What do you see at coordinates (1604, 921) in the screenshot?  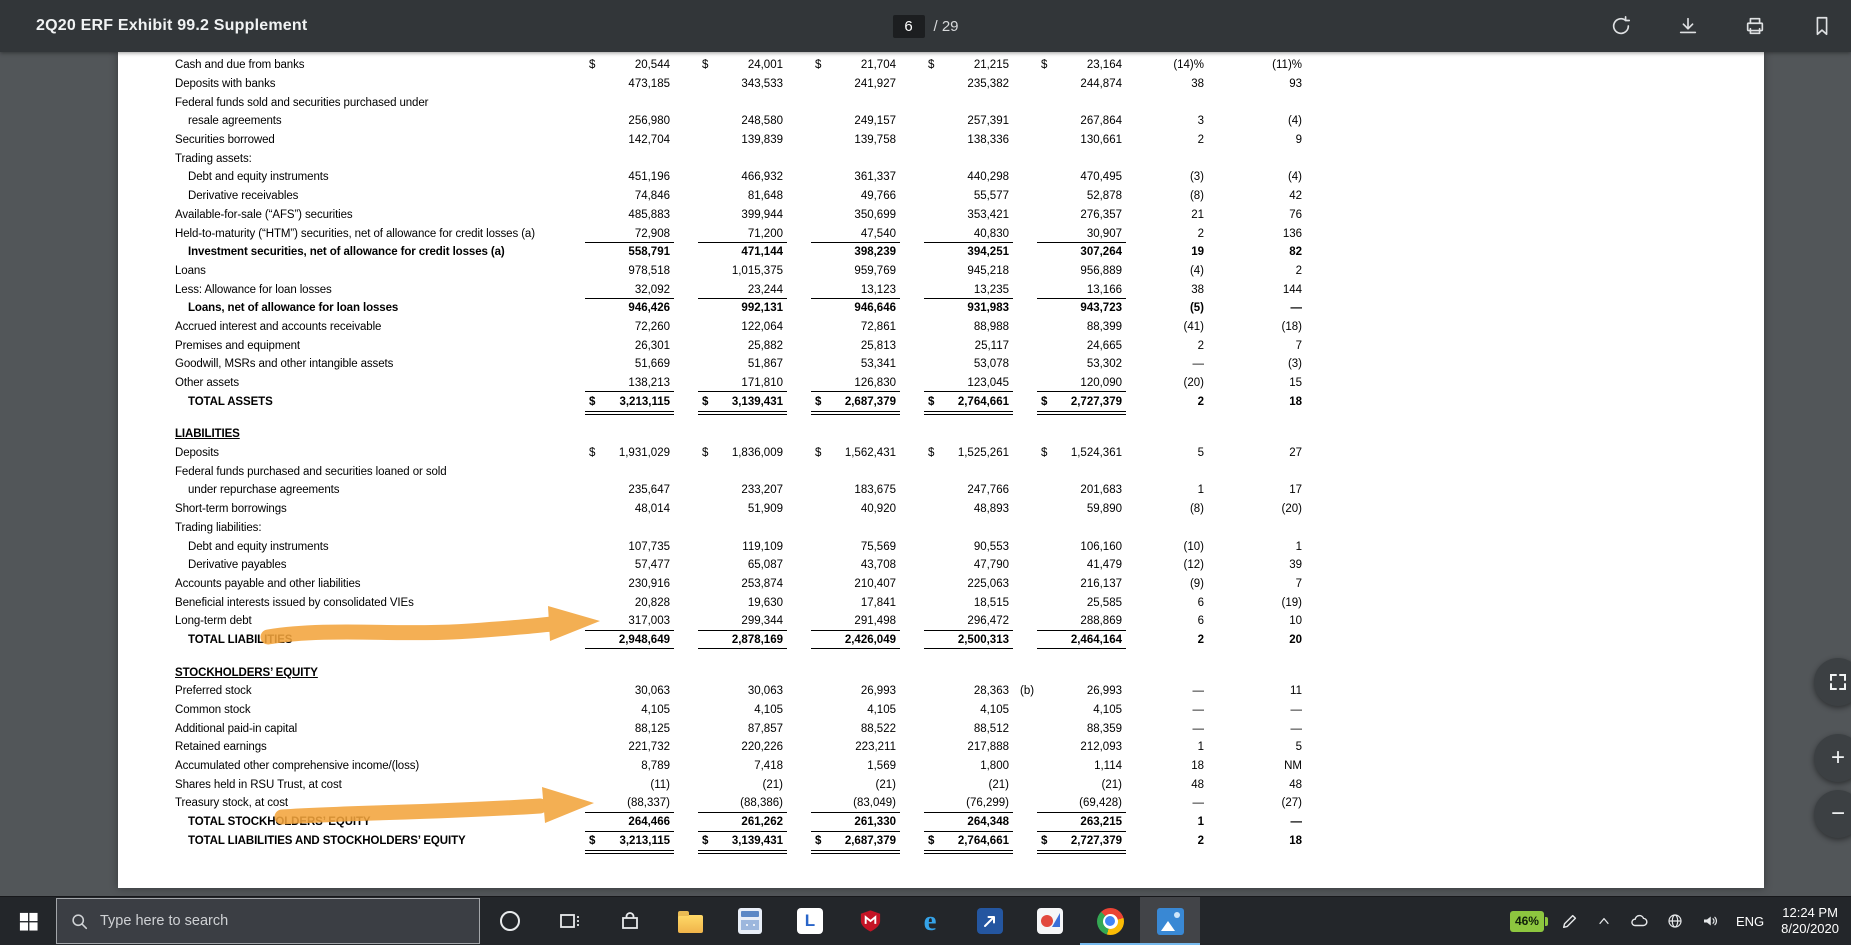 I see `hidden-icons-button` at bounding box center [1604, 921].